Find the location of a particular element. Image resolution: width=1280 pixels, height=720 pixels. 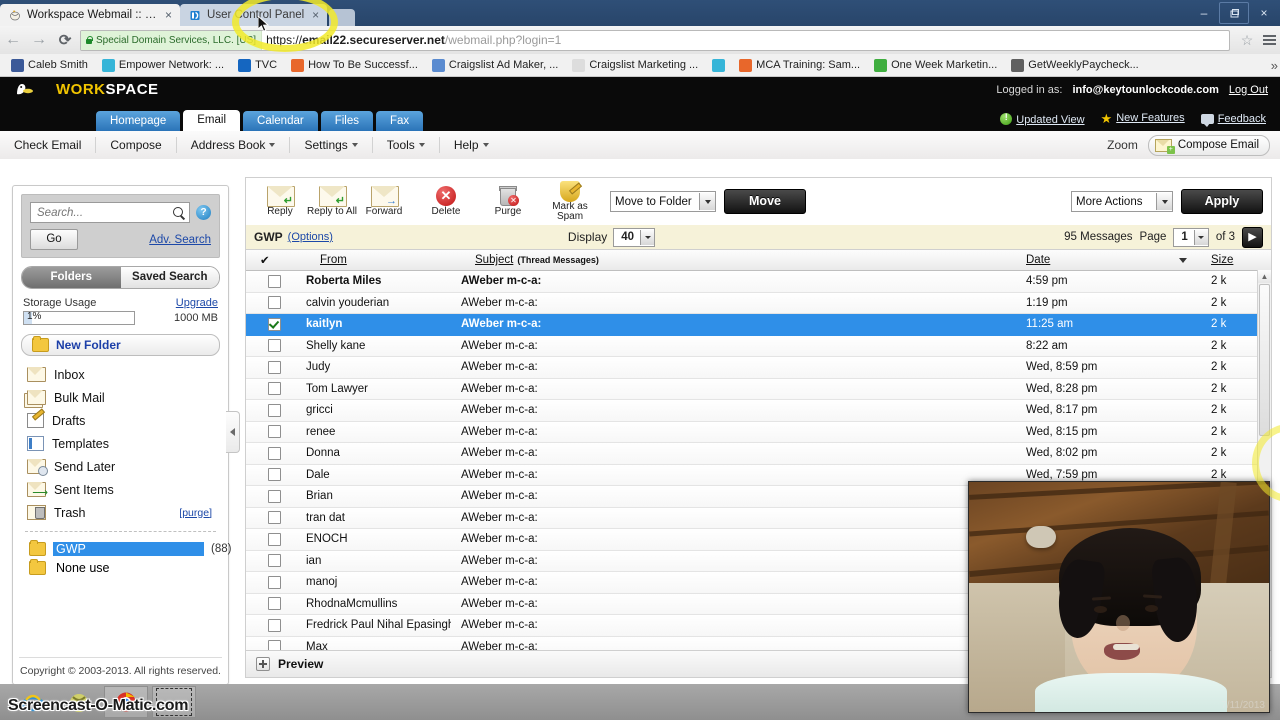

chrome-menu-icon is located at coordinates (1269, 40).